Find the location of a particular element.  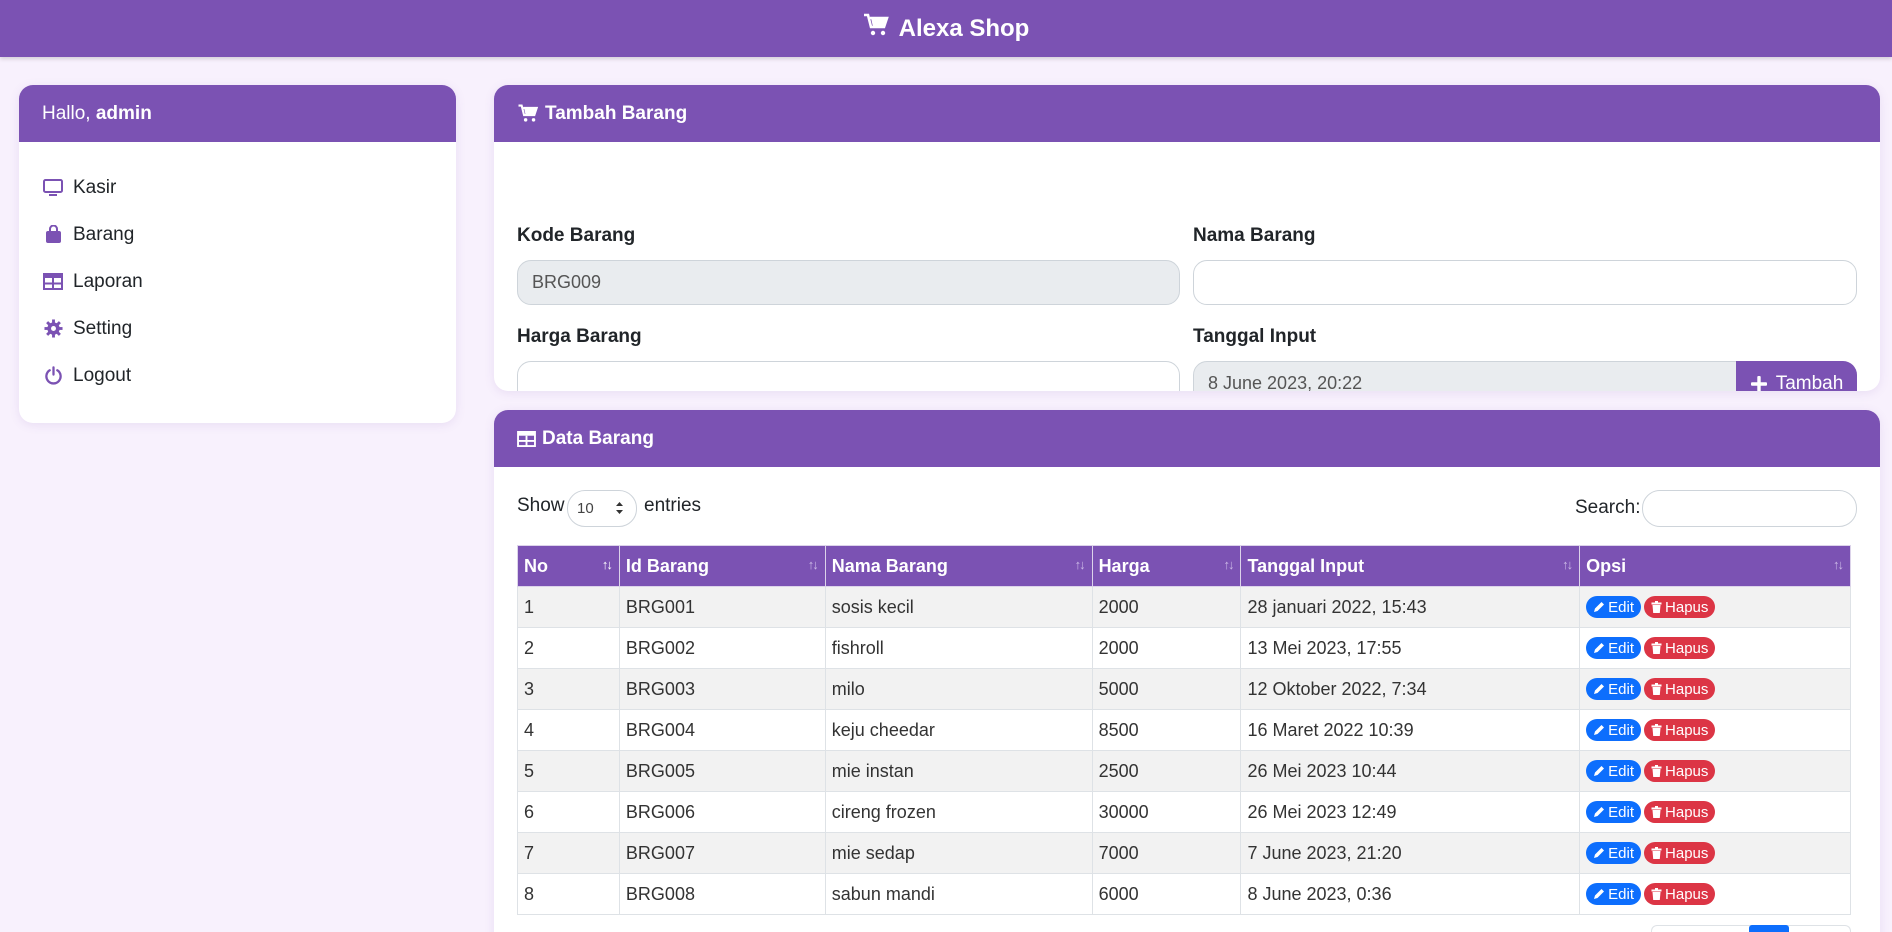

sidebar-item-logout: Logout is located at coordinates (237, 375).